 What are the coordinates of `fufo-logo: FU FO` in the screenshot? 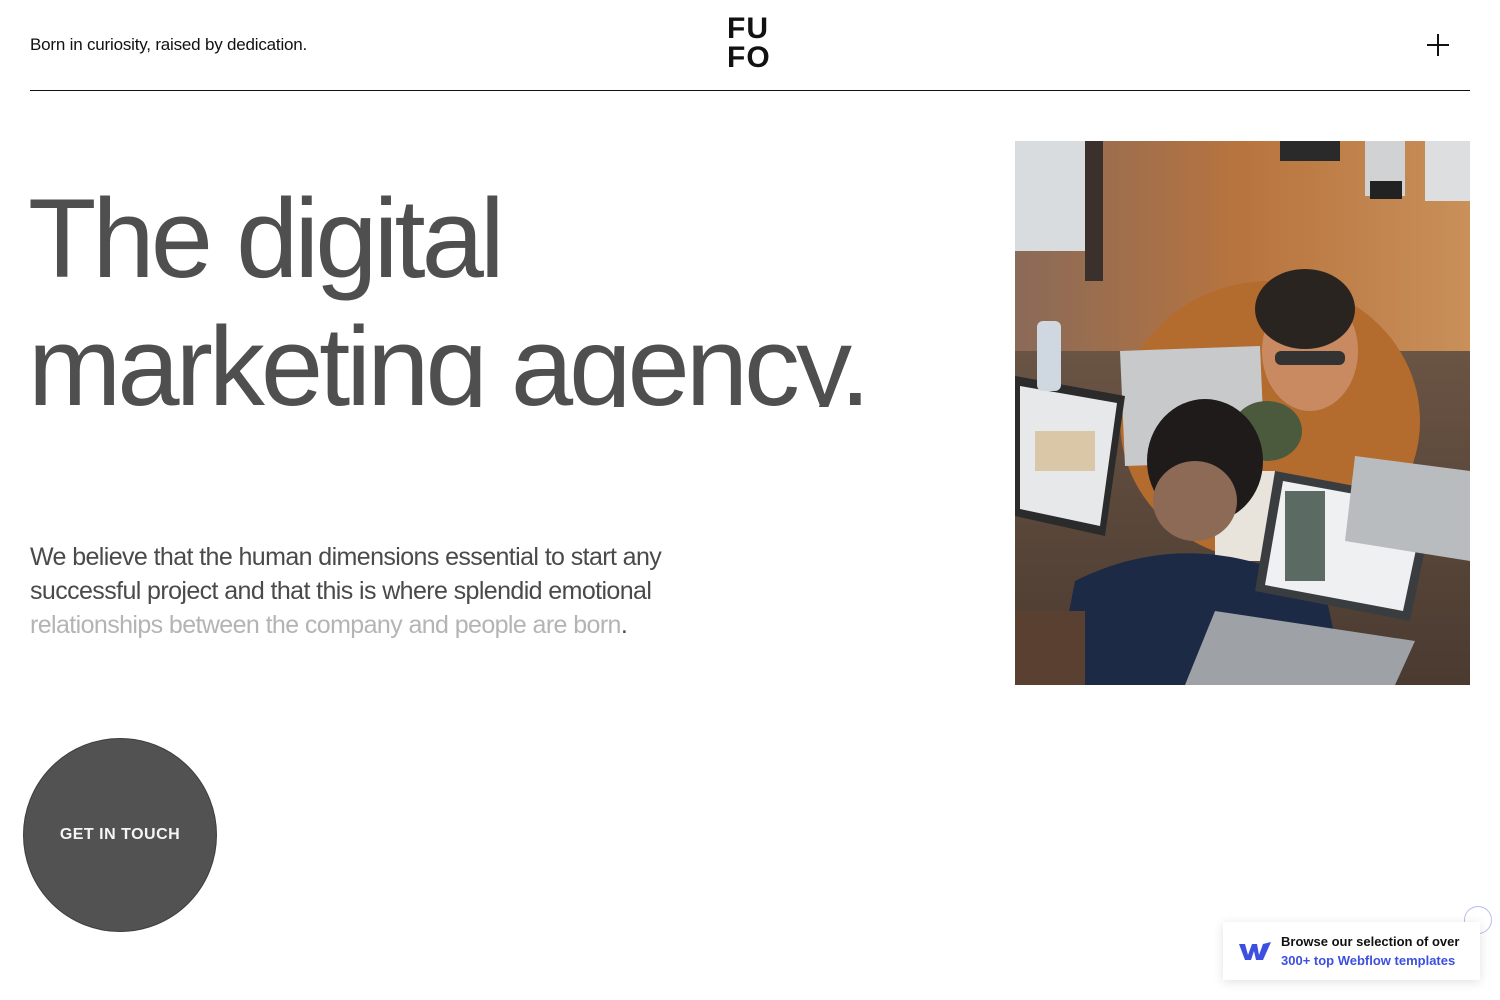 It's located at (751, 43).